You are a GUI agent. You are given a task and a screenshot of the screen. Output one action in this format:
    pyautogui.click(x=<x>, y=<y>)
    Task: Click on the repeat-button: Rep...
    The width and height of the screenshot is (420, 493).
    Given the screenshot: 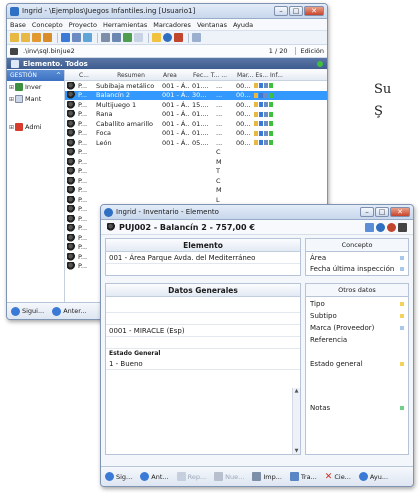 What is the action you would take?
    pyautogui.click(x=192, y=476)
    